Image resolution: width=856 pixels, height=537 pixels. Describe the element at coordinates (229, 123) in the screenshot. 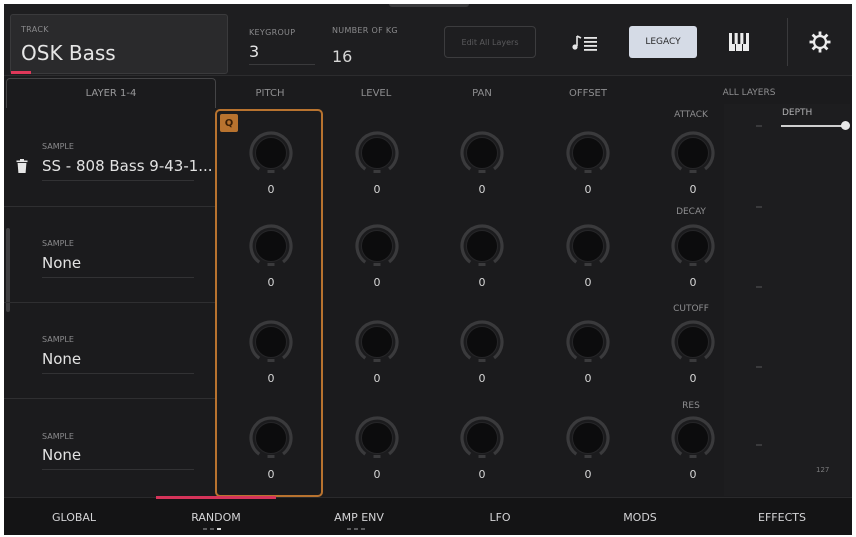

I see `quantize-badge: Q` at that location.